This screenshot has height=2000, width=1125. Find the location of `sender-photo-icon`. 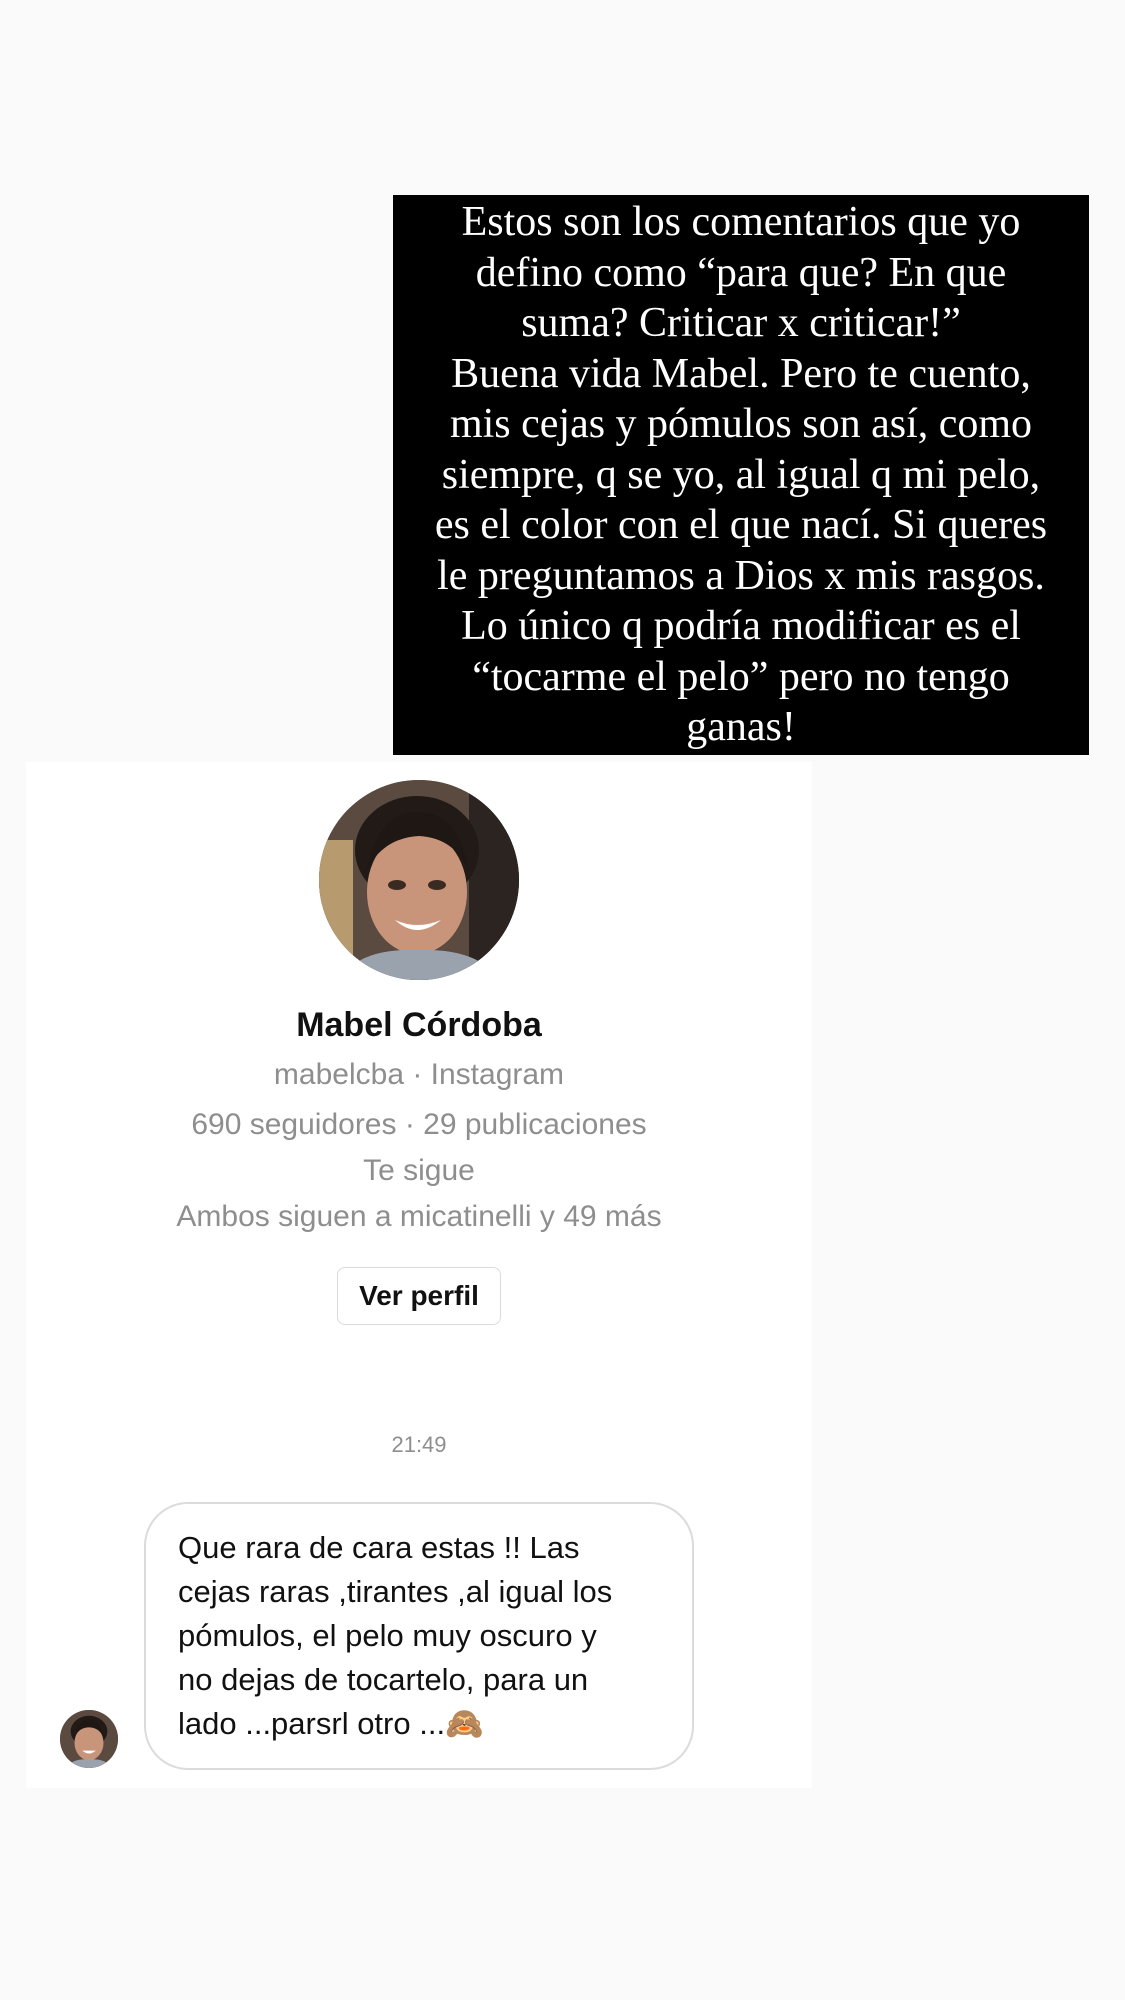

sender-photo-icon is located at coordinates (89, 1739).